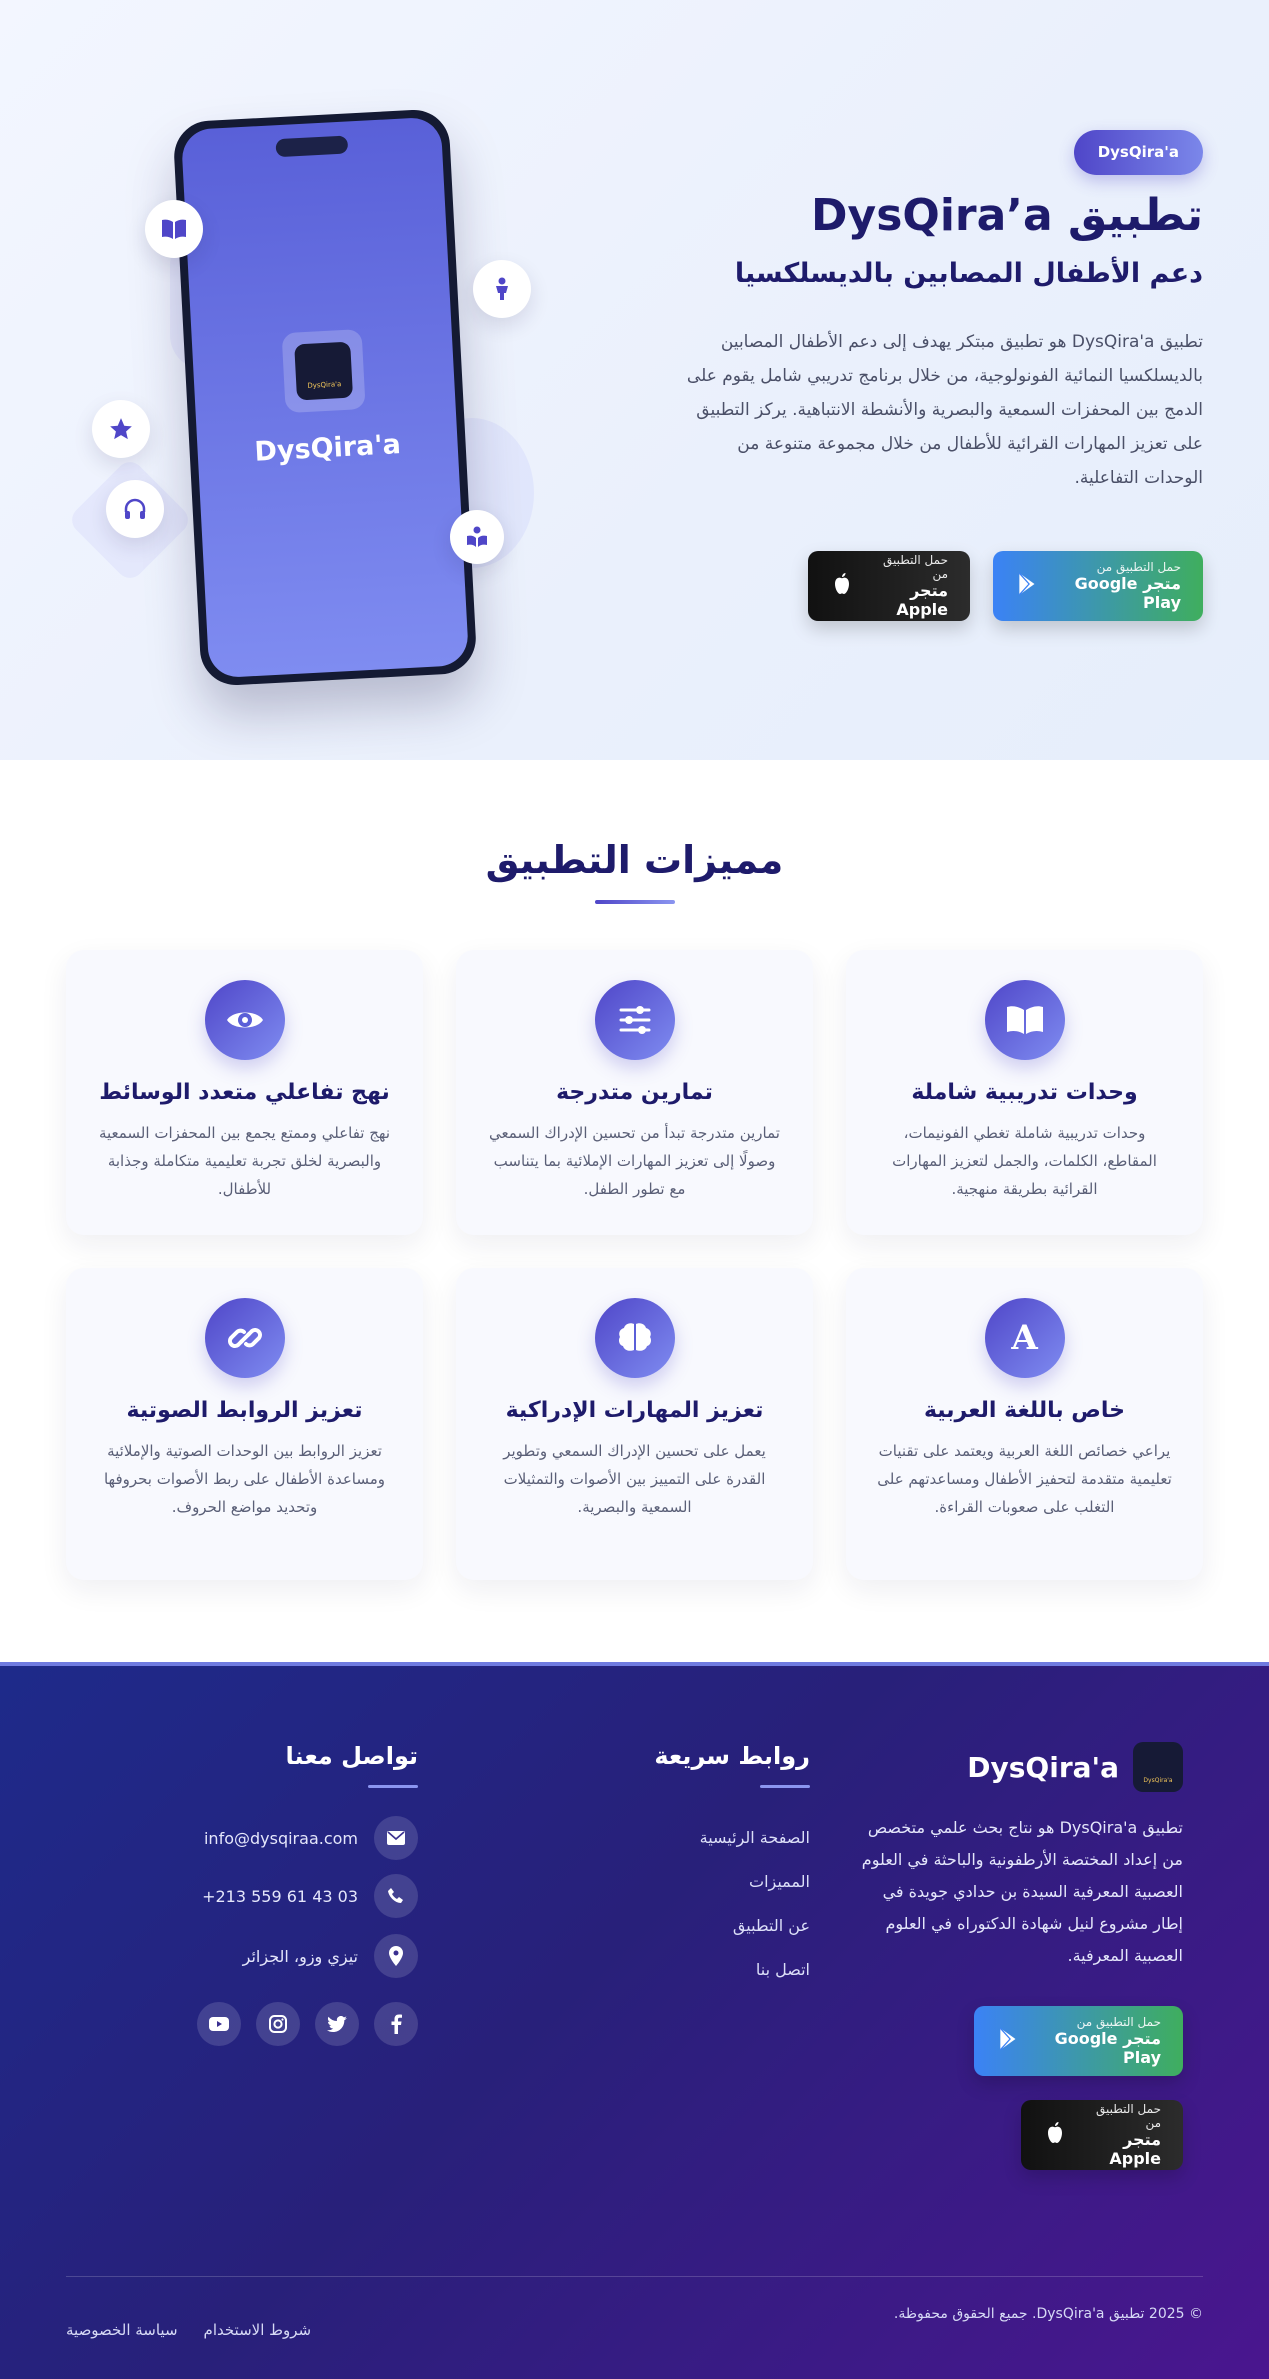  I want to click on footer-apple-store-button: حمل التطبيق من متجر Apple, so click(1102, 2135).